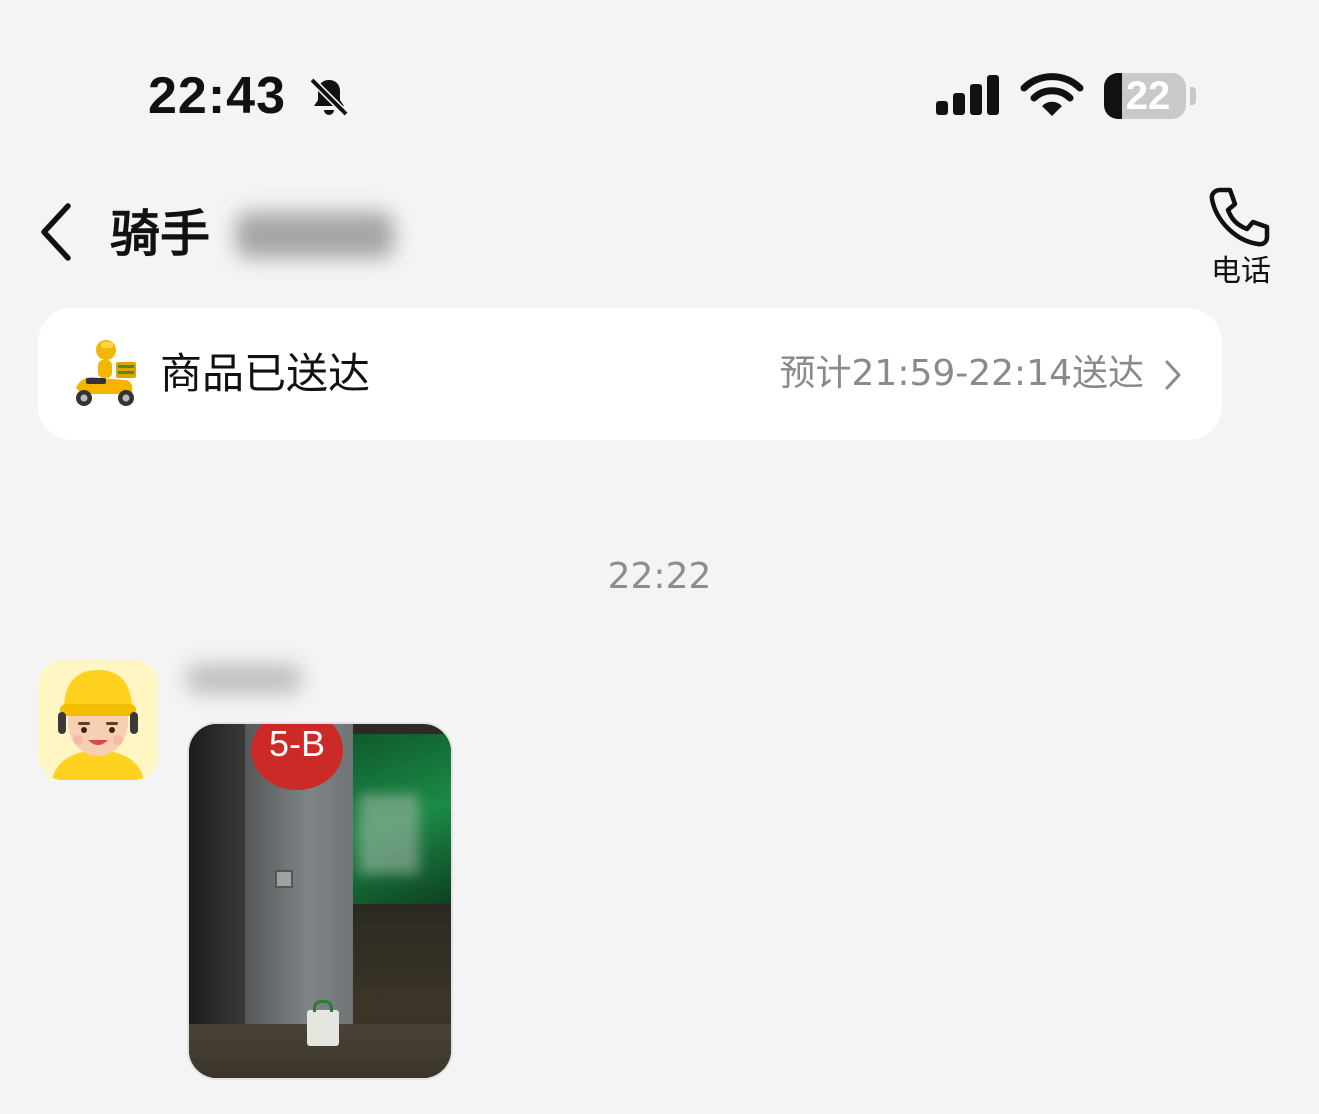 The width and height of the screenshot is (1319, 1114). Describe the element at coordinates (217, 96) in the screenshot. I see `status-time: 22:43` at that location.